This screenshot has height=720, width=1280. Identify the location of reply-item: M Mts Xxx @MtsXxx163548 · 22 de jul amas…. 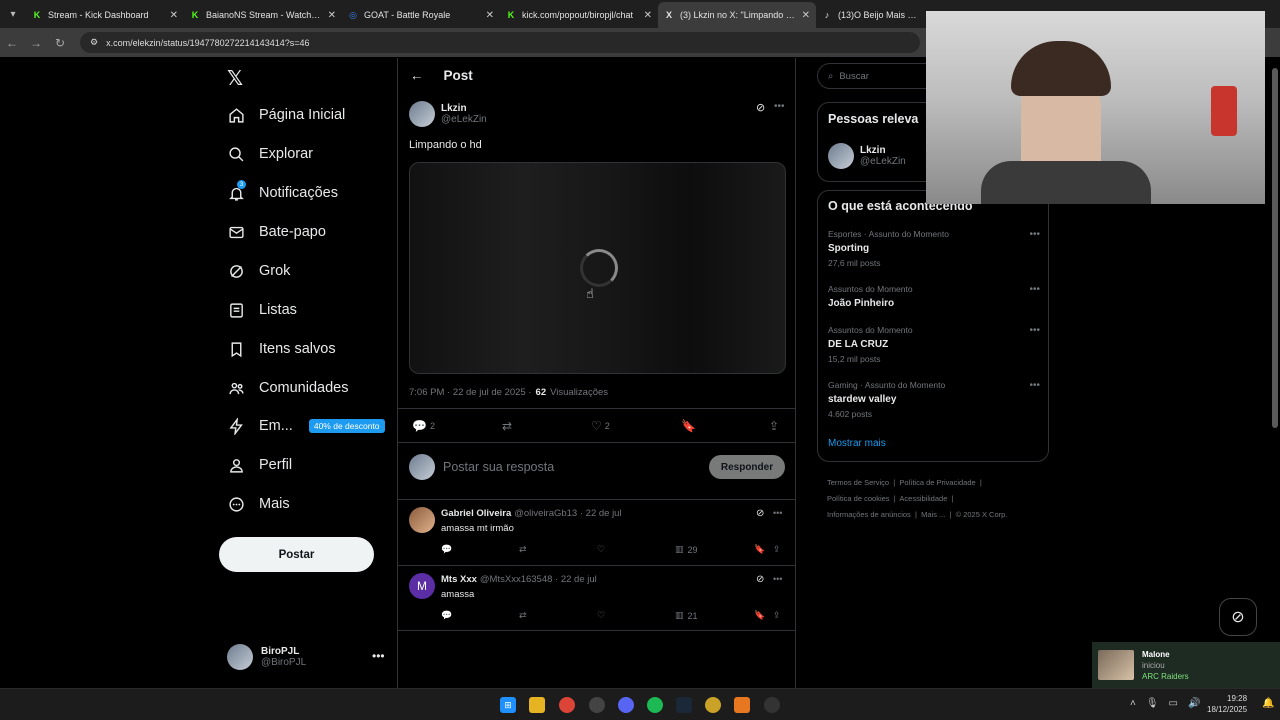
(597, 600).